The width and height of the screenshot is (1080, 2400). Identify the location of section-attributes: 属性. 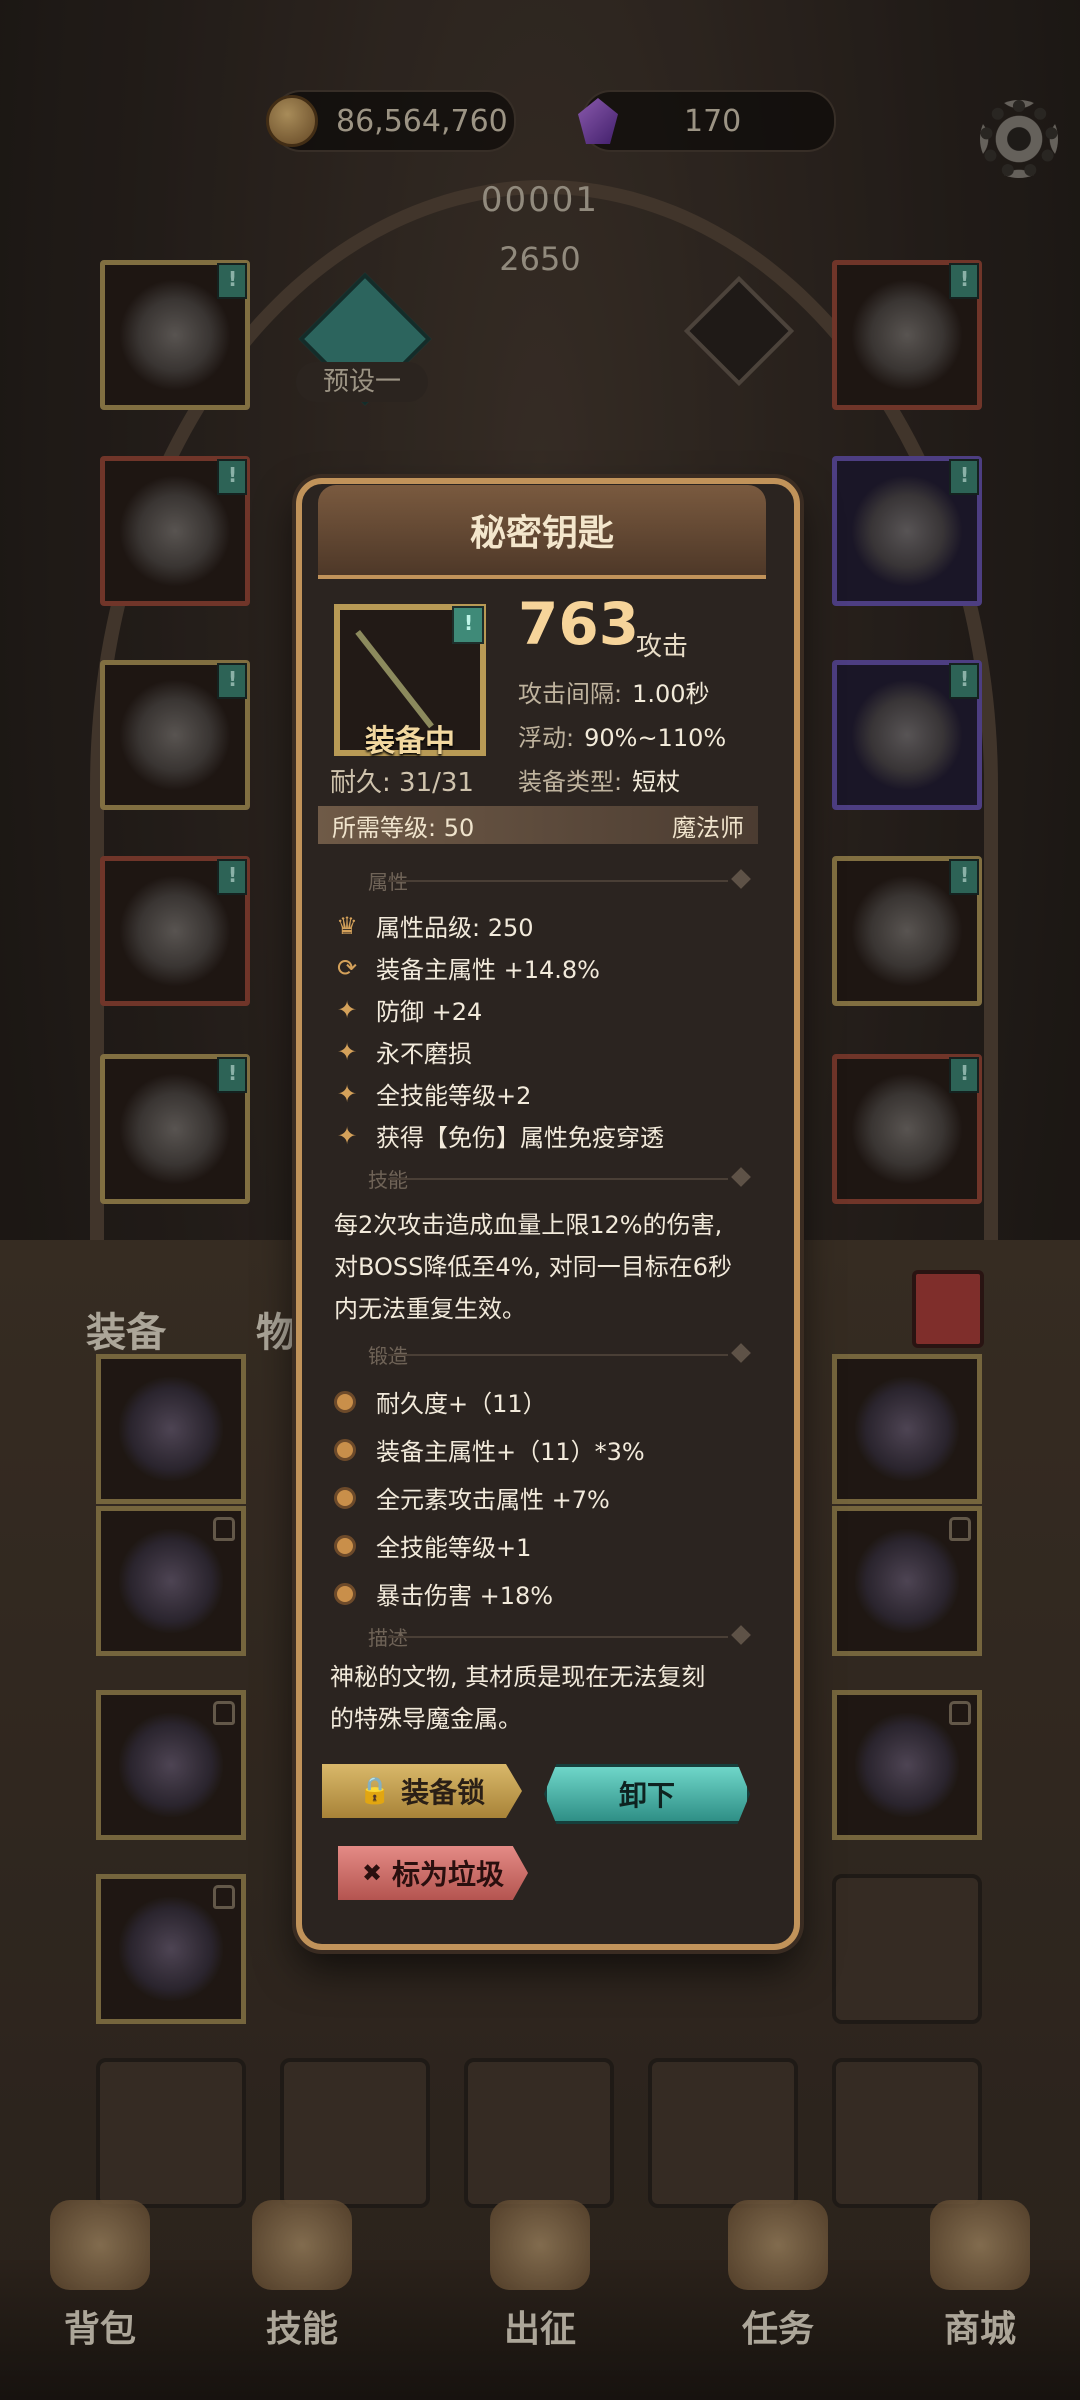
(538, 881).